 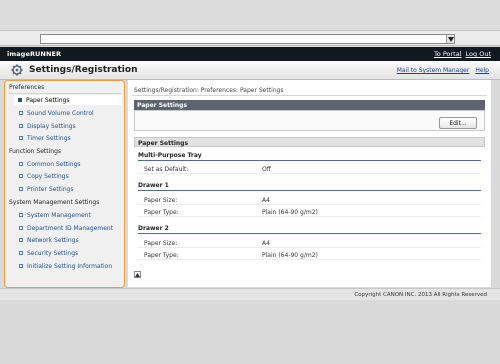 What do you see at coordinates (250, 15) in the screenshot?
I see `browser-toolbar` at bounding box center [250, 15].